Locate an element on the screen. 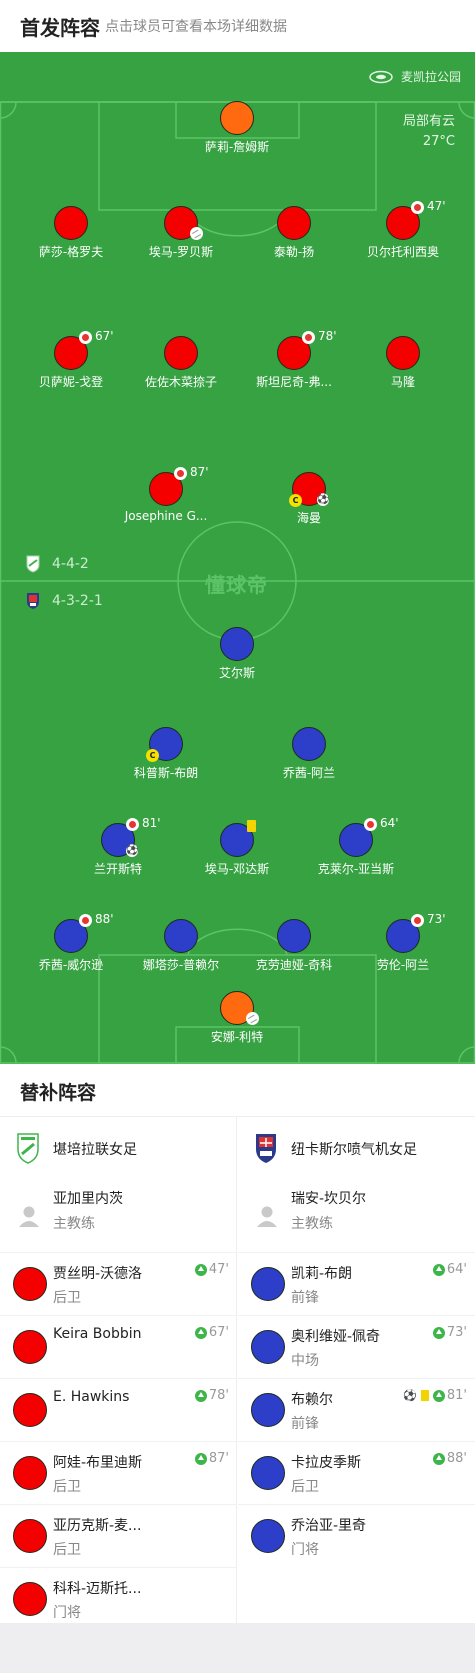  player-name: 劳伦-阿兰 is located at coordinates (403, 965).